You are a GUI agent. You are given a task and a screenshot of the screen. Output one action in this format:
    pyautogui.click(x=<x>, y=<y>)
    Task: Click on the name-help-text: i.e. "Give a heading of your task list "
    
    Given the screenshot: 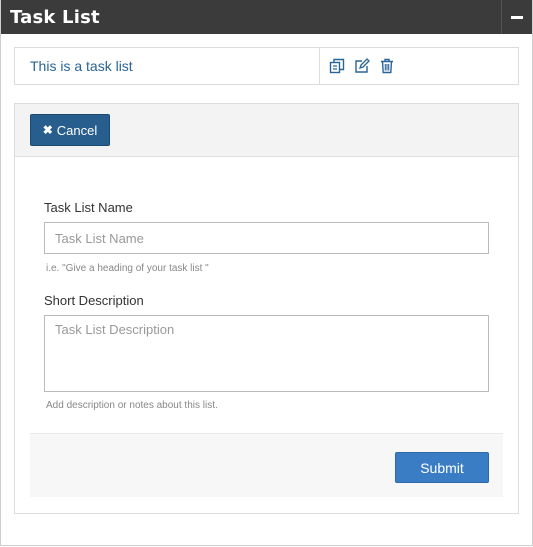 What is the action you would take?
    pyautogui.click(x=127, y=268)
    